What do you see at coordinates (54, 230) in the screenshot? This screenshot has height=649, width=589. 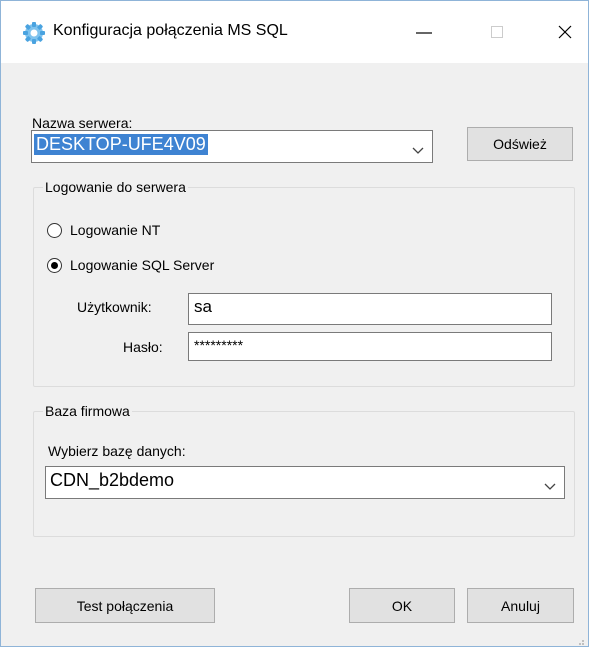 I see `radio-nt-circle` at bounding box center [54, 230].